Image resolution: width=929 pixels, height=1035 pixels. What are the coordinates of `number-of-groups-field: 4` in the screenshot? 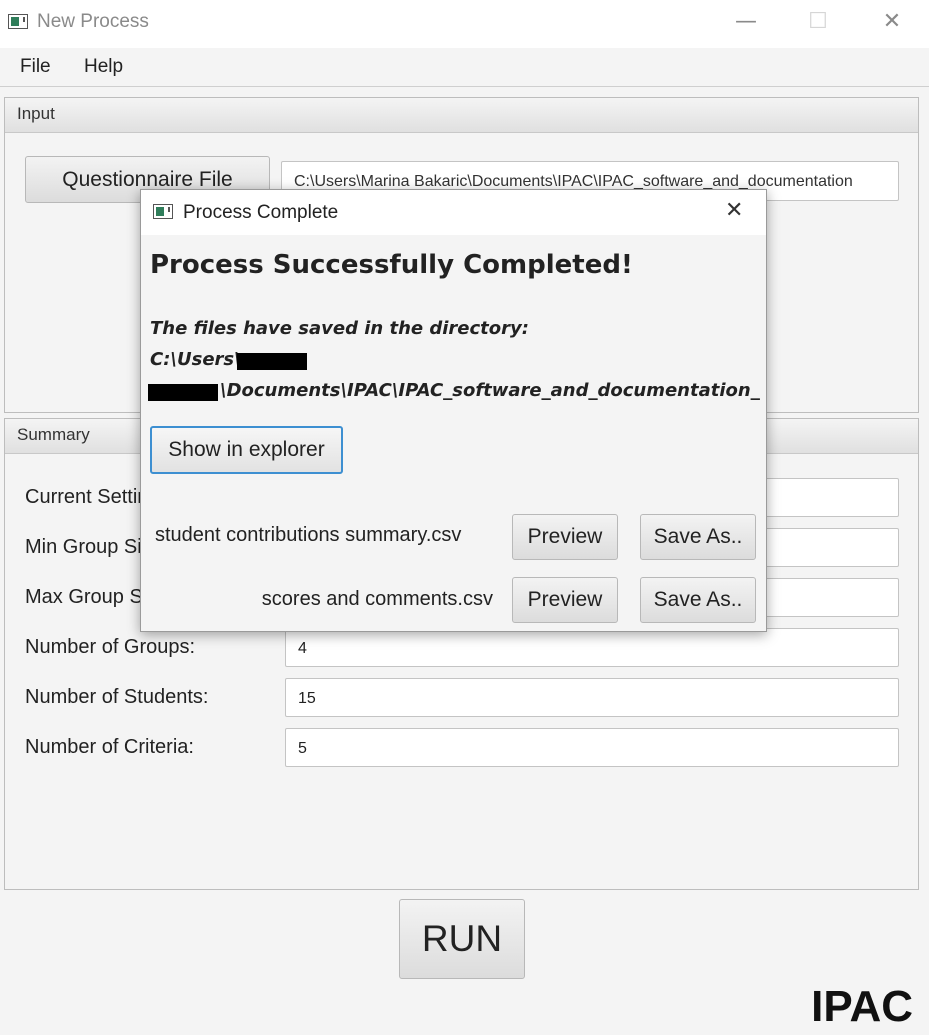 It's located at (592, 647).